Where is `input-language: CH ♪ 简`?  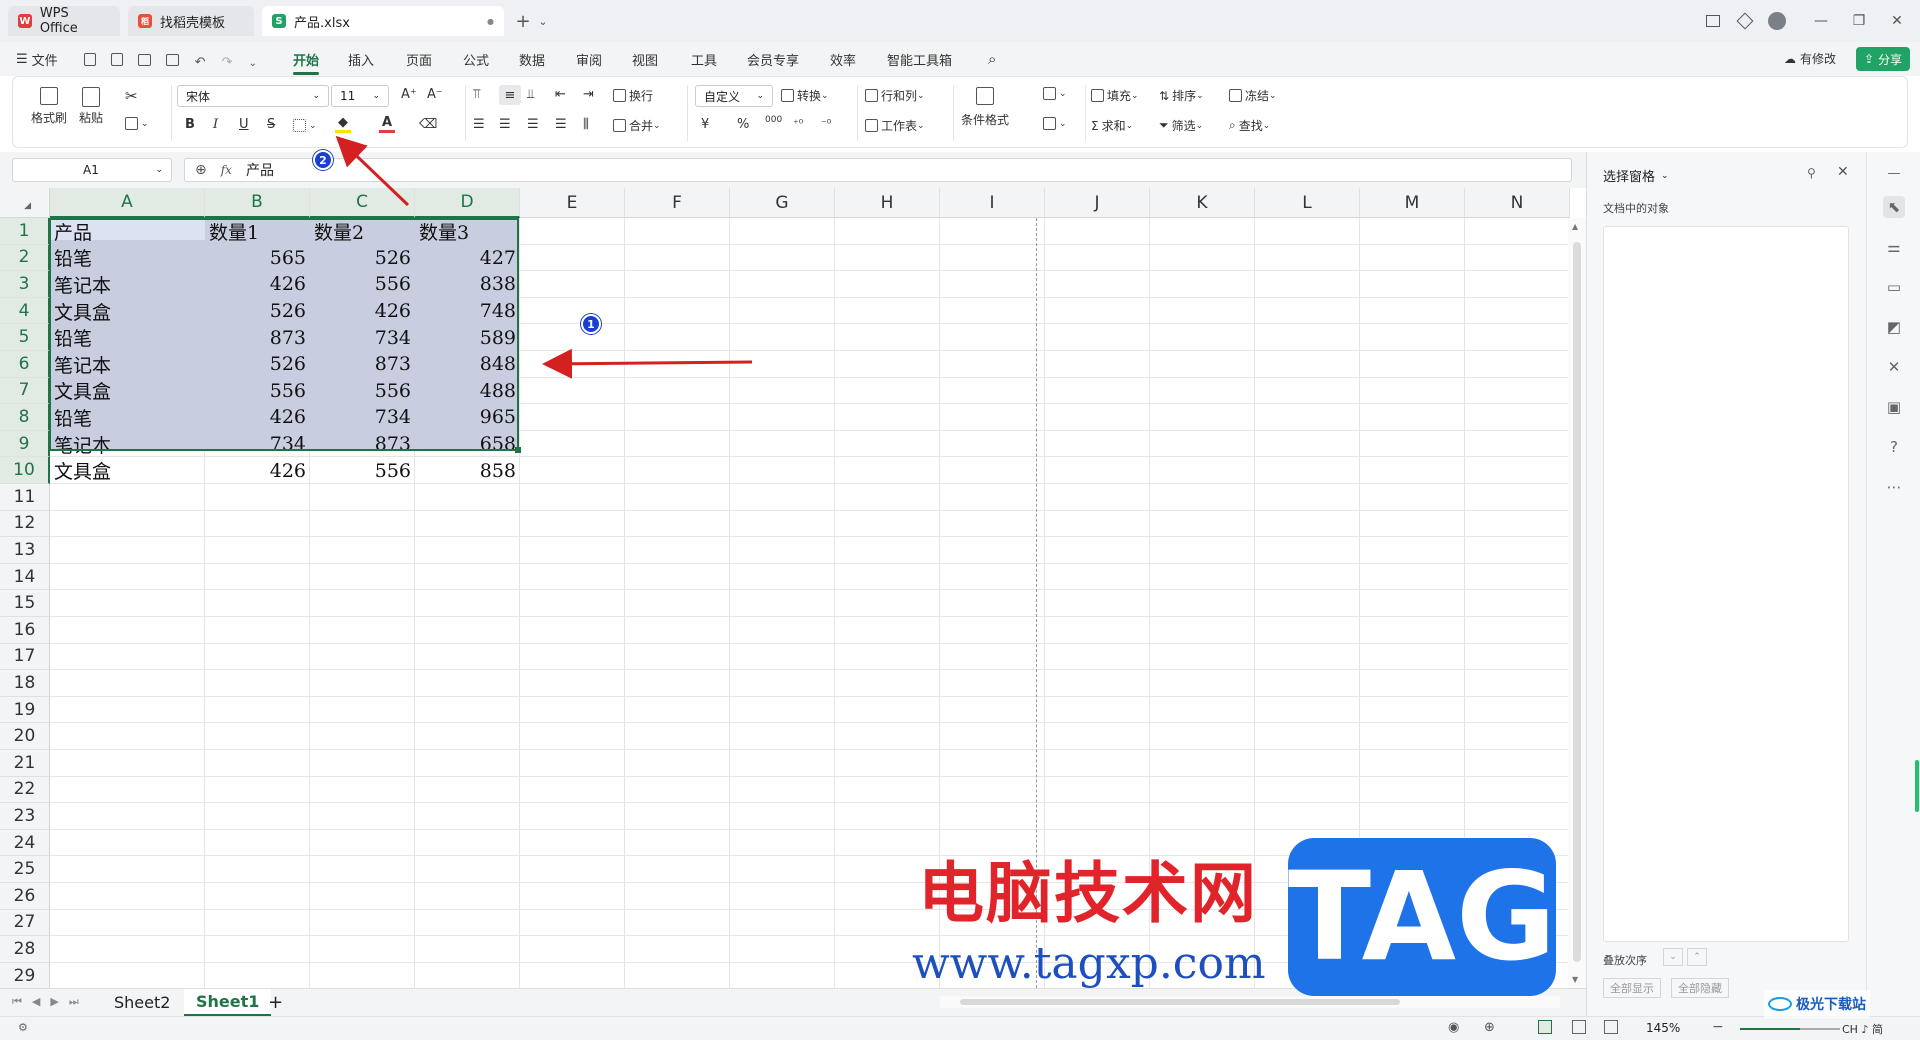
input-language: CH ♪ 简 is located at coordinates (1862, 1029).